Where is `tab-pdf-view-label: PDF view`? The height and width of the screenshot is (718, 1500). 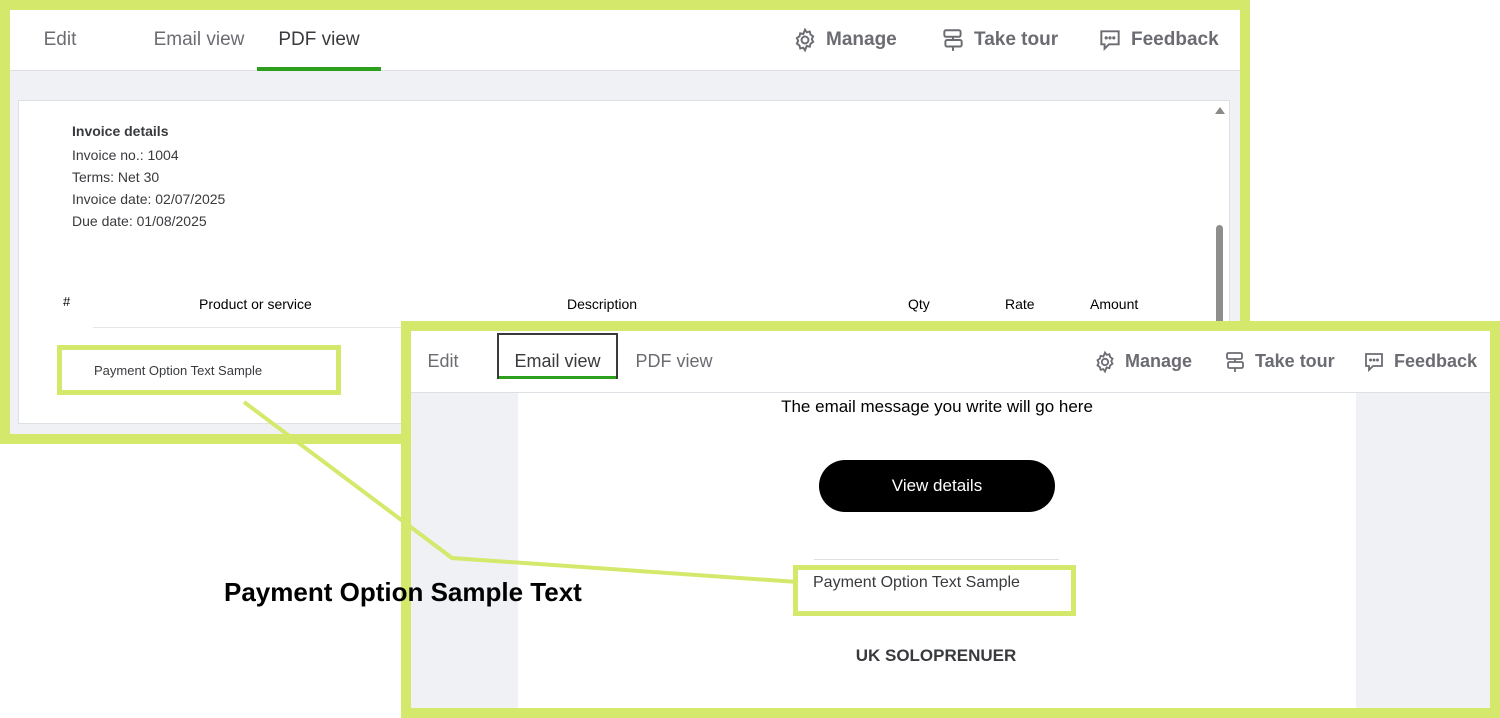
tab-pdf-view-label: PDF view is located at coordinates (319, 39).